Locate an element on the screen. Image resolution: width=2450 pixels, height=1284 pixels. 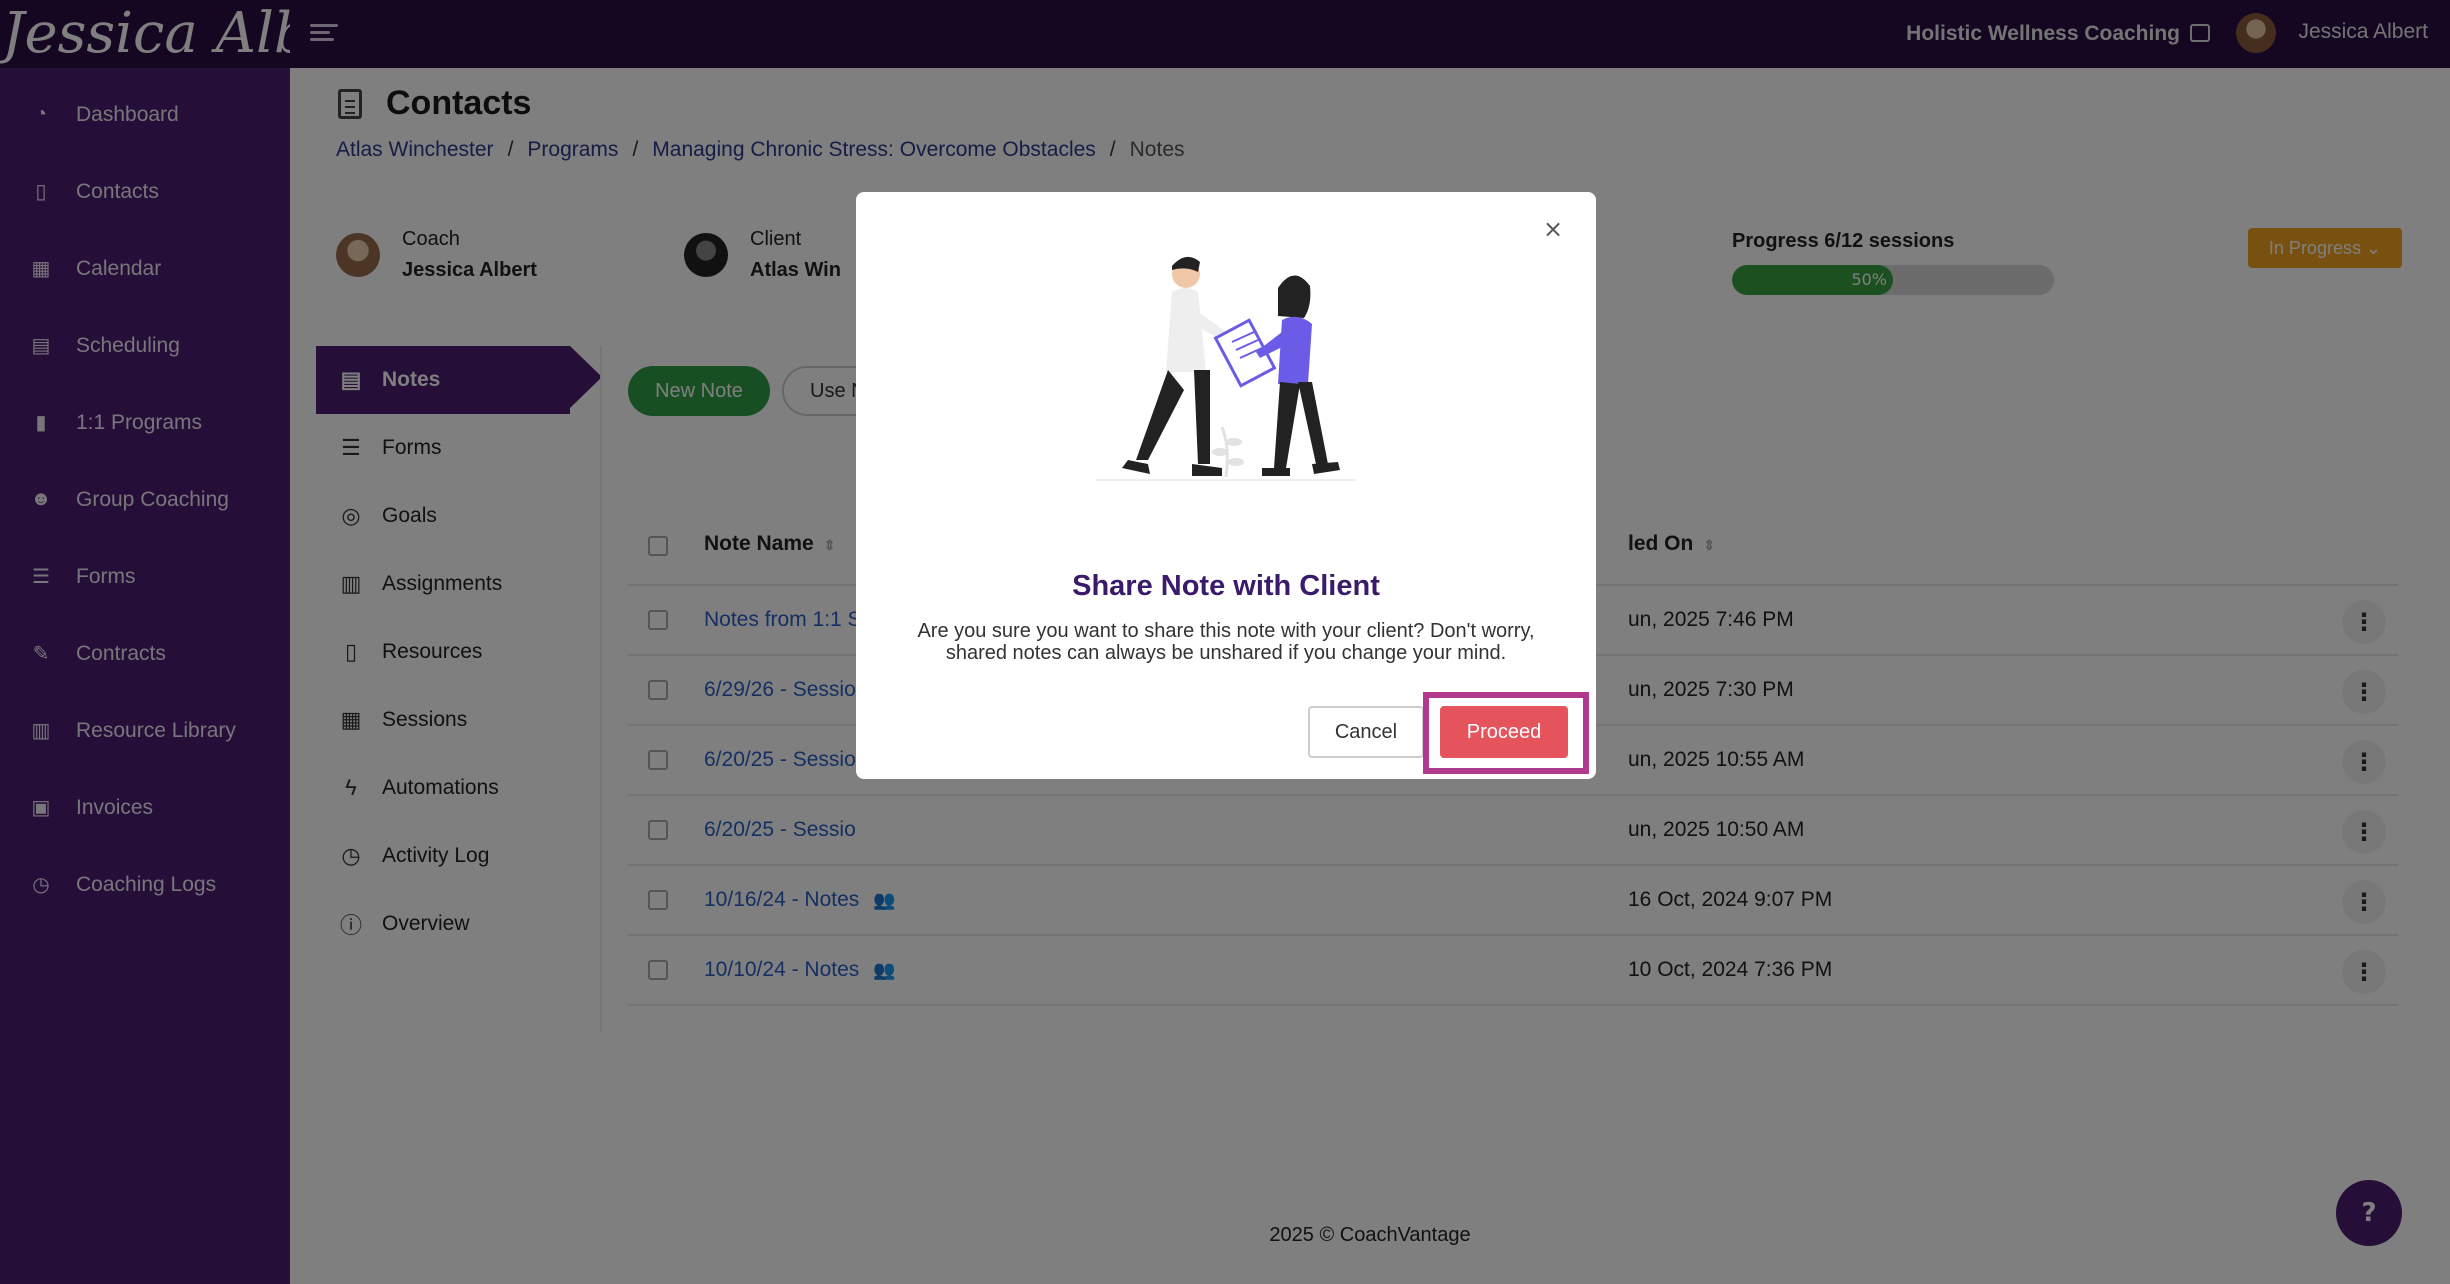
close-icon: × is located at coordinates (1553, 229).